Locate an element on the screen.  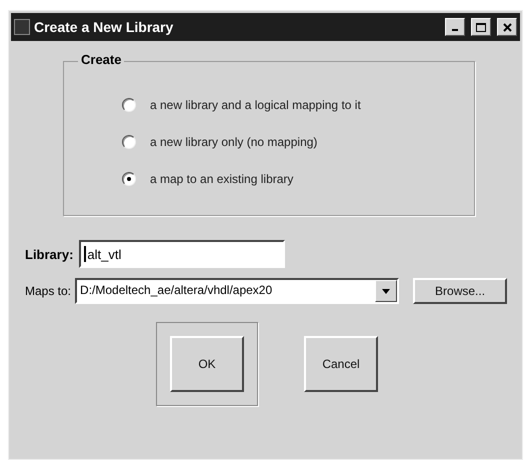
dialog-button: Cancel is located at coordinates (341, 364).